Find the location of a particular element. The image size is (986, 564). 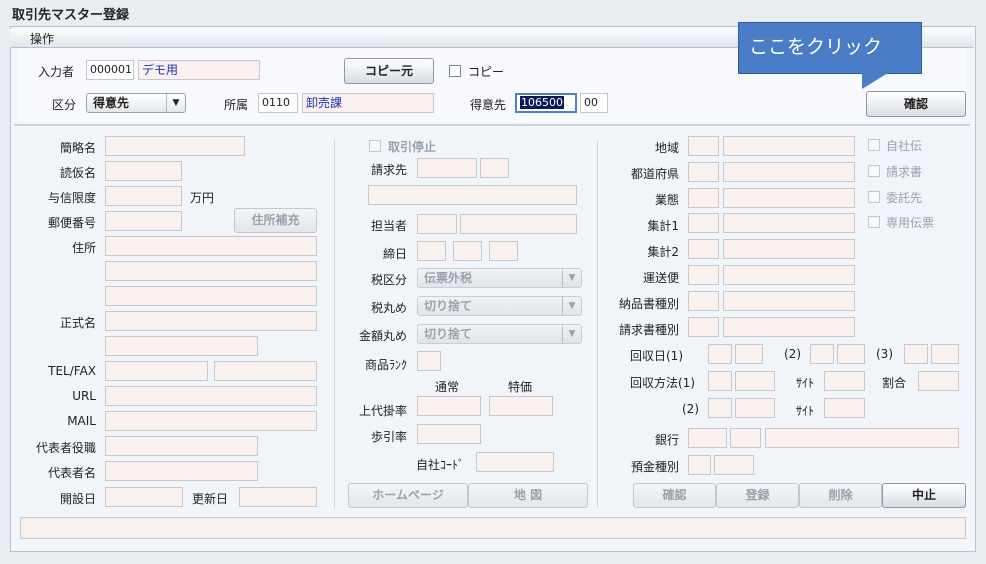

postal-code-field is located at coordinates (143, 221).